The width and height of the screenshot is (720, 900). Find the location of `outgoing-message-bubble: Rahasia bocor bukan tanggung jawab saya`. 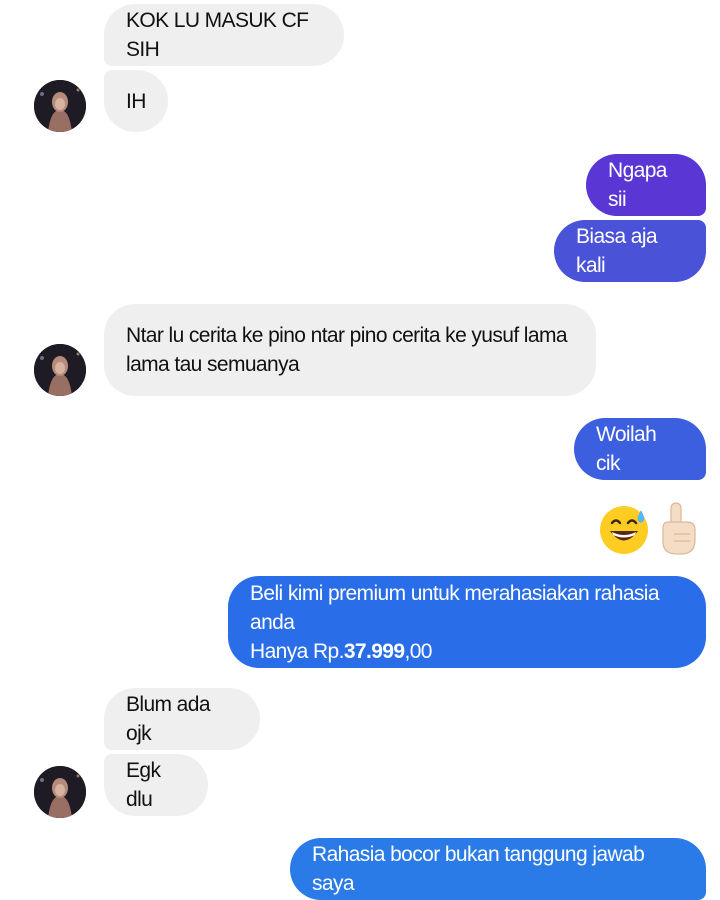

outgoing-message-bubble: Rahasia bocor bukan tanggung jawab saya is located at coordinates (498, 869).